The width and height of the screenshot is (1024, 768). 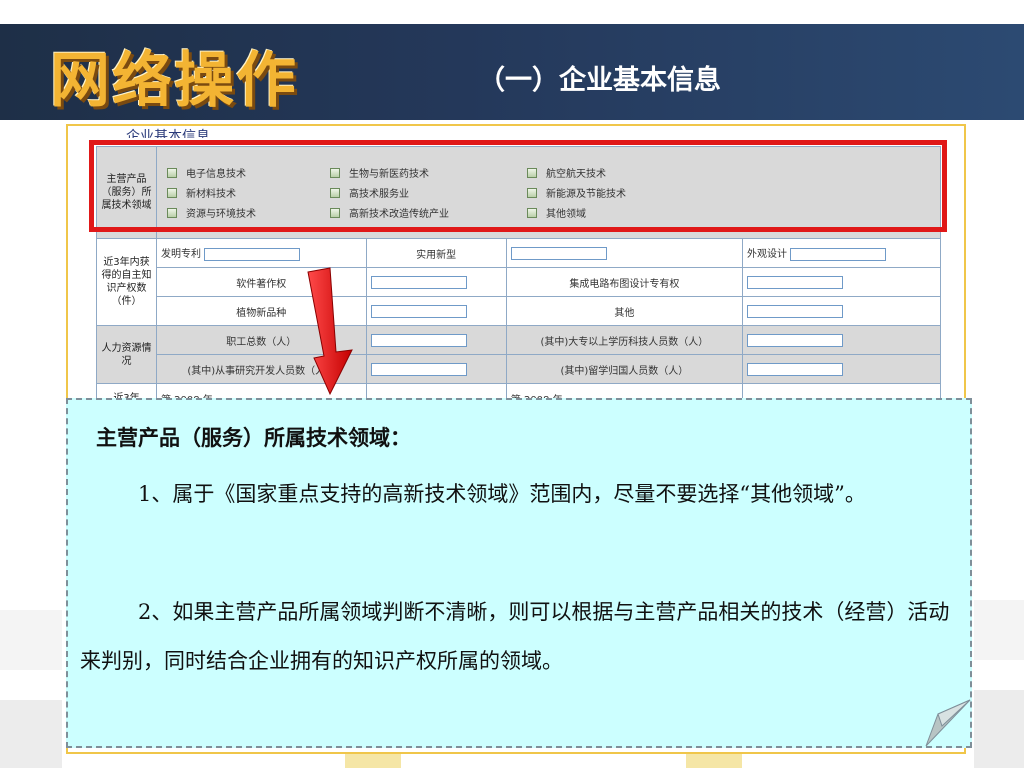 I want to click on header-band: 网络操作 （一）企业基本信息, so click(x=512, y=72).